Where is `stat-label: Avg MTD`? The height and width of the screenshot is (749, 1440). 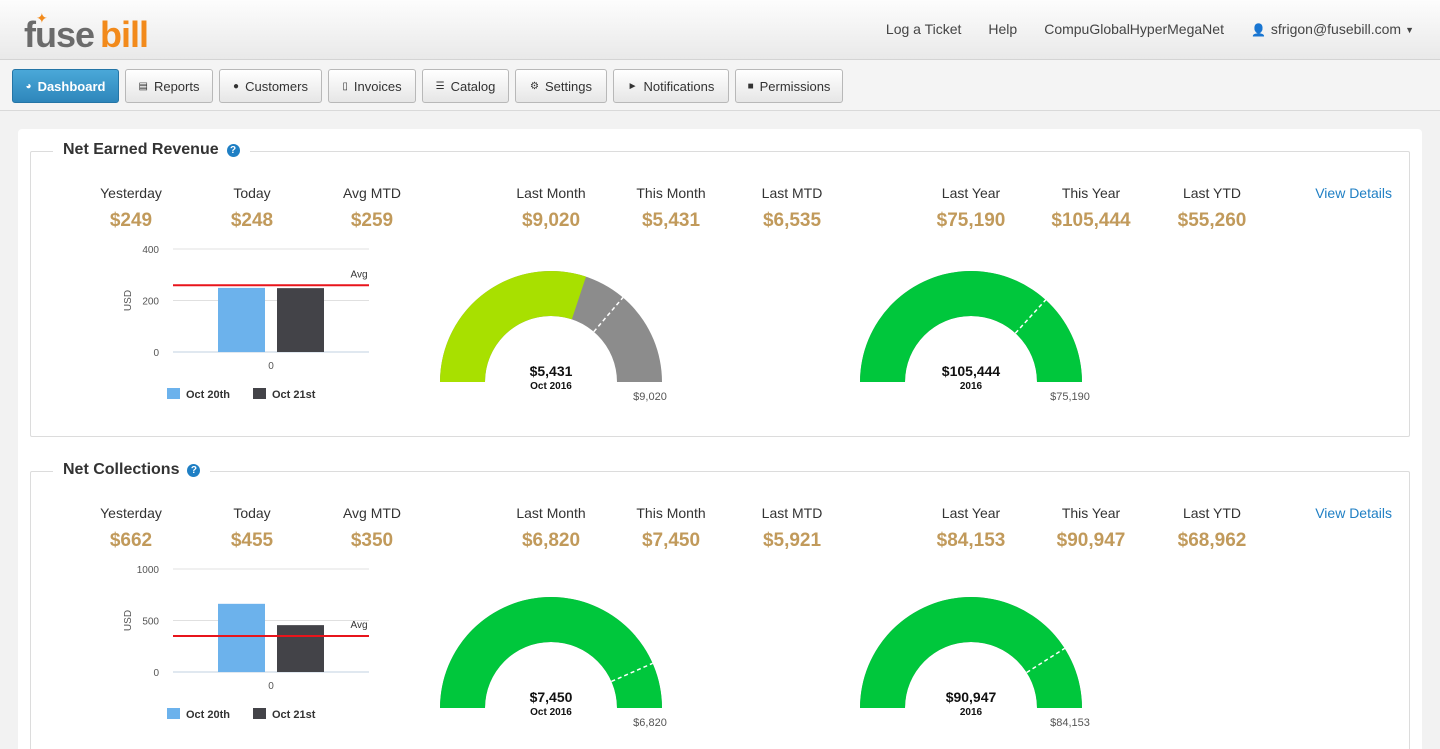
stat-label: Avg MTD is located at coordinates (372, 193).